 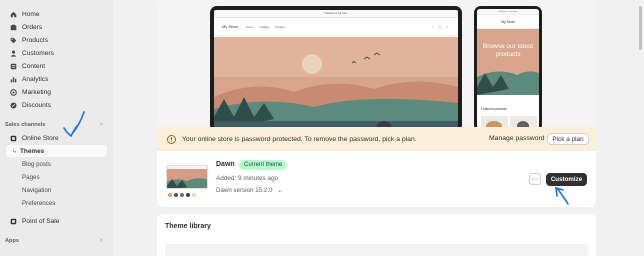 What do you see at coordinates (494, 109) in the screenshot?
I see `mobile-featured-label: Featured products` at bounding box center [494, 109].